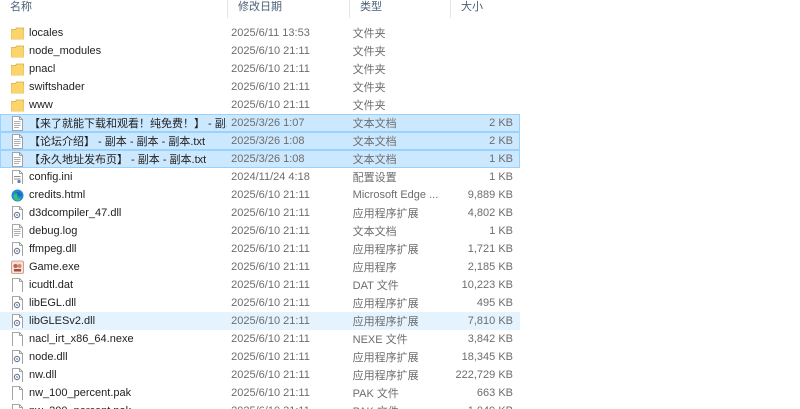 The width and height of the screenshot is (800, 409). Describe the element at coordinates (484, 375) in the screenshot. I see `file-size-cell: 222,729 KB` at that location.